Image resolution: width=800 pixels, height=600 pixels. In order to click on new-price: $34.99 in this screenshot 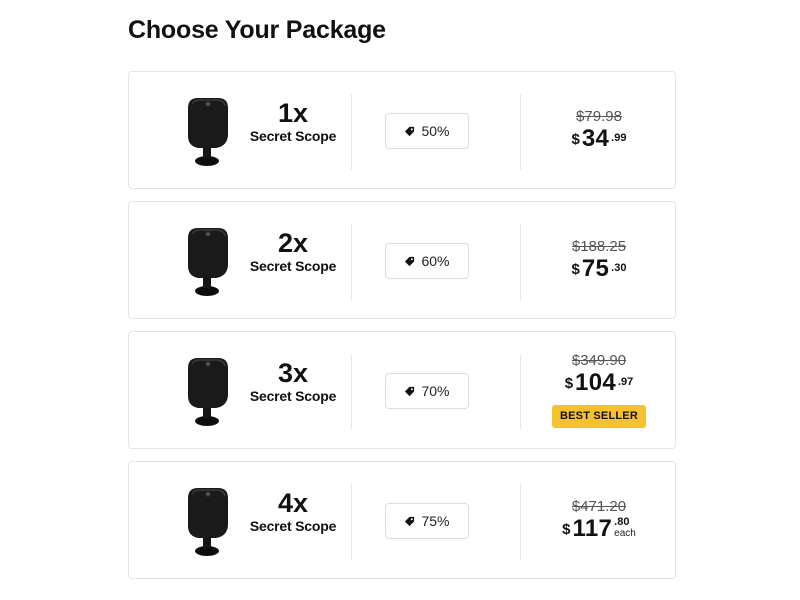, I will do `click(599, 140)`.